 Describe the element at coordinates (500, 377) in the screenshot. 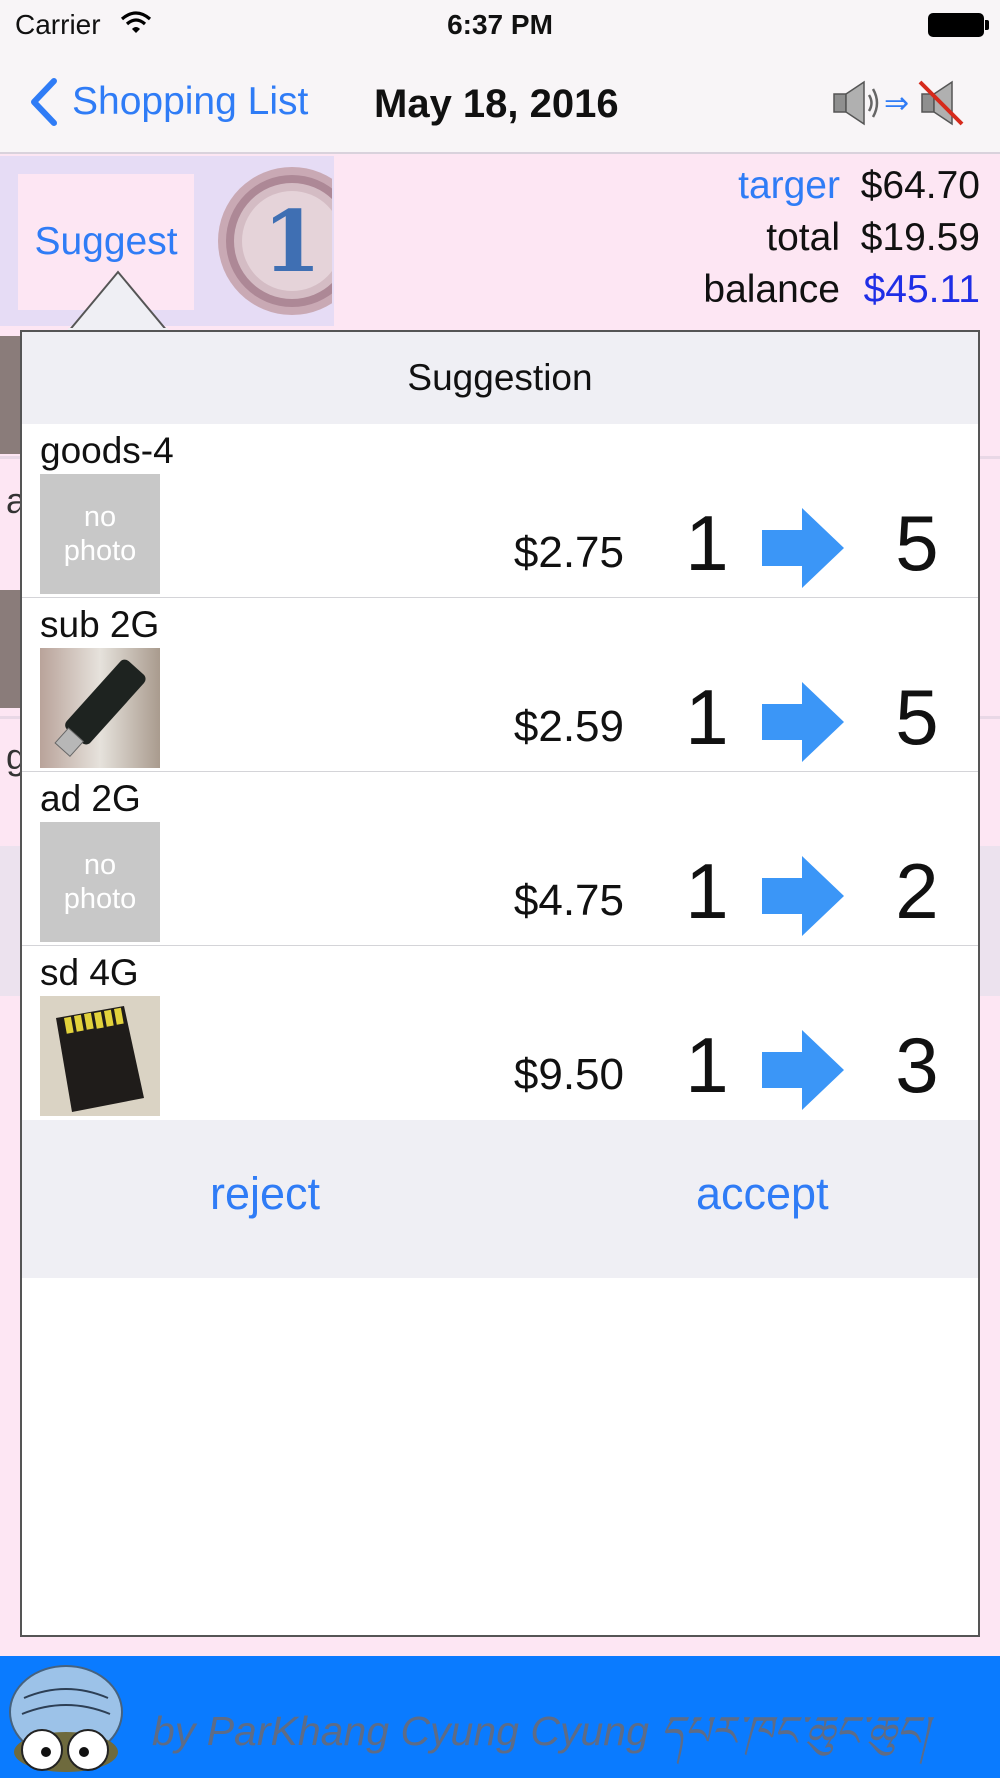

I see `popover-title: Suggestion` at that location.